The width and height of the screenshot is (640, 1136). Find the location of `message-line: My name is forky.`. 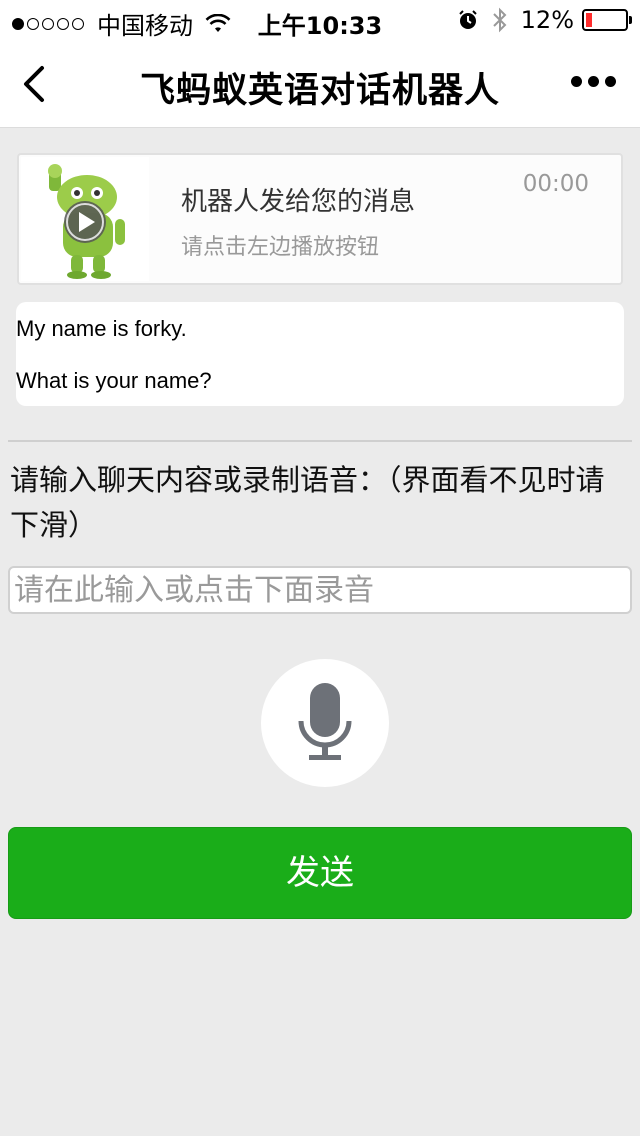

message-line: My name is forky. is located at coordinates (101, 328).